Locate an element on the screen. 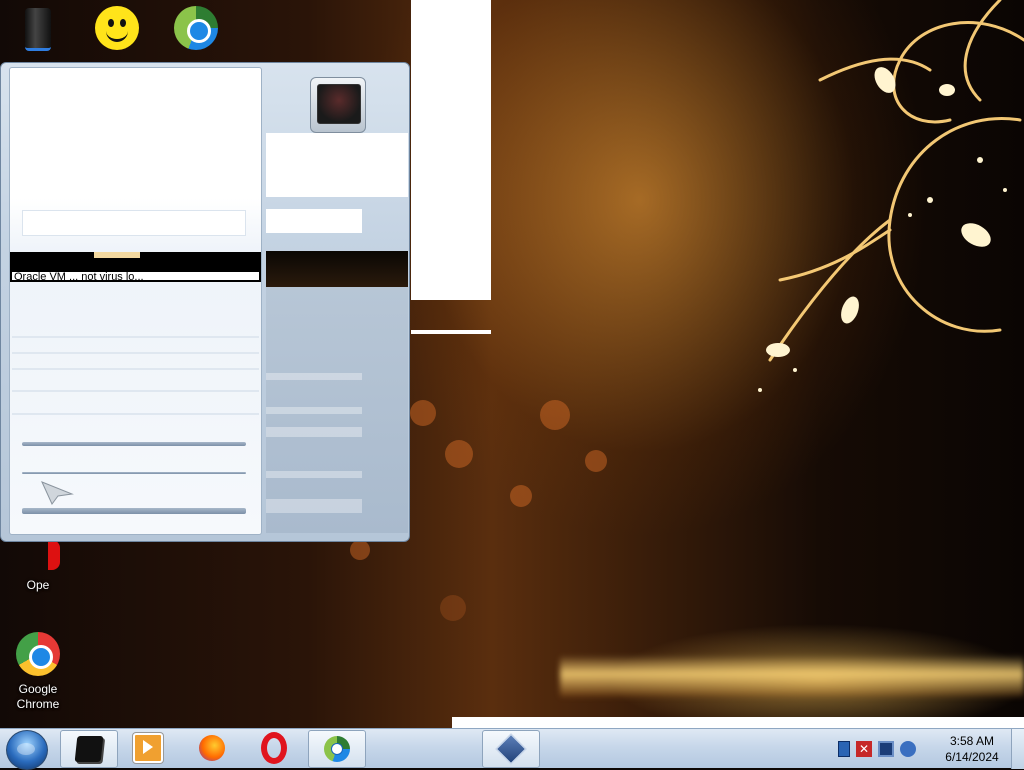  start-button is located at coordinates (27, 750).